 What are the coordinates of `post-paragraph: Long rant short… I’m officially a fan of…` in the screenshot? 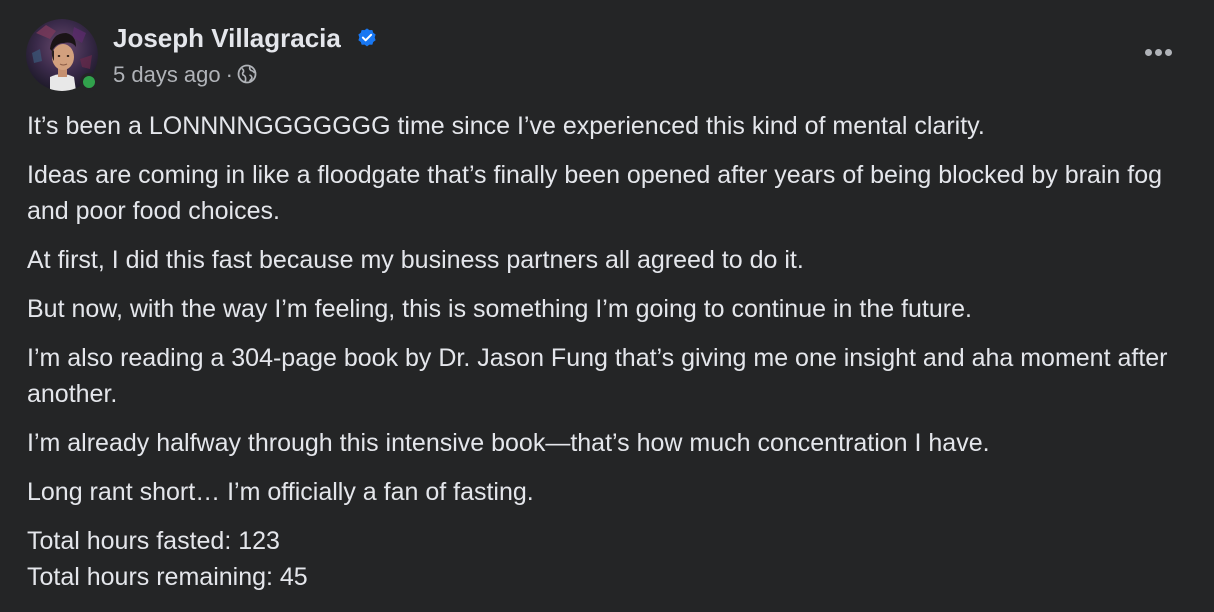 It's located at (280, 492).